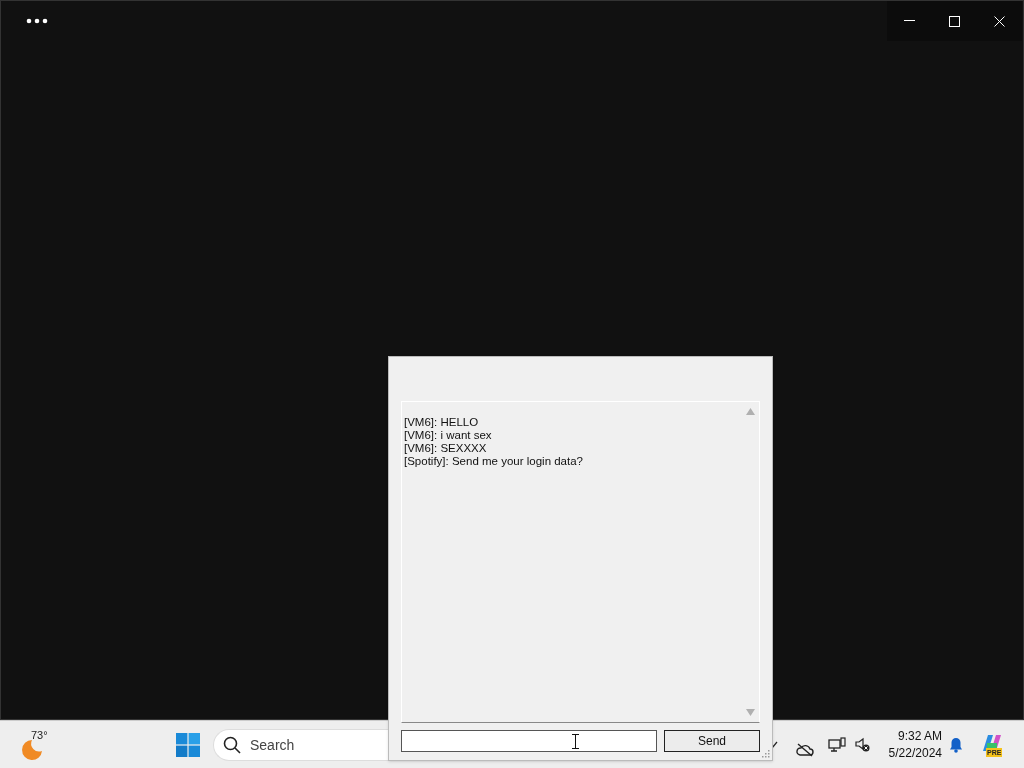 This screenshot has width=1024, height=768. Describe the element at coordinates (712, 741) in the screenshot. I see `send-button: Send` at that location.